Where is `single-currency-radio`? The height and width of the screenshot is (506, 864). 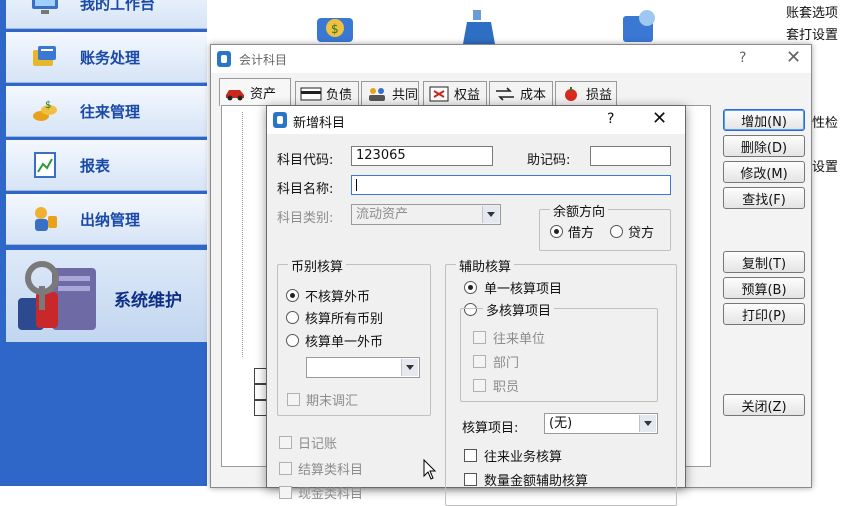
single-currency-radio is located at coordinates (292, 340).